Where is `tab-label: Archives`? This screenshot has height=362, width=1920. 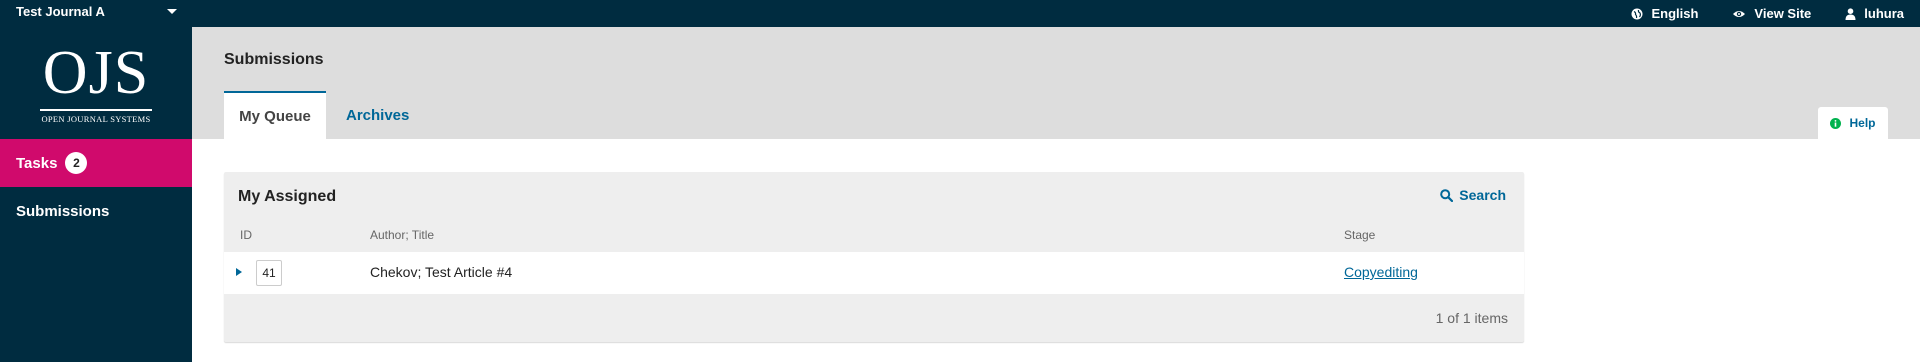
tab-label: Archives is located at coordinates (378, 115).